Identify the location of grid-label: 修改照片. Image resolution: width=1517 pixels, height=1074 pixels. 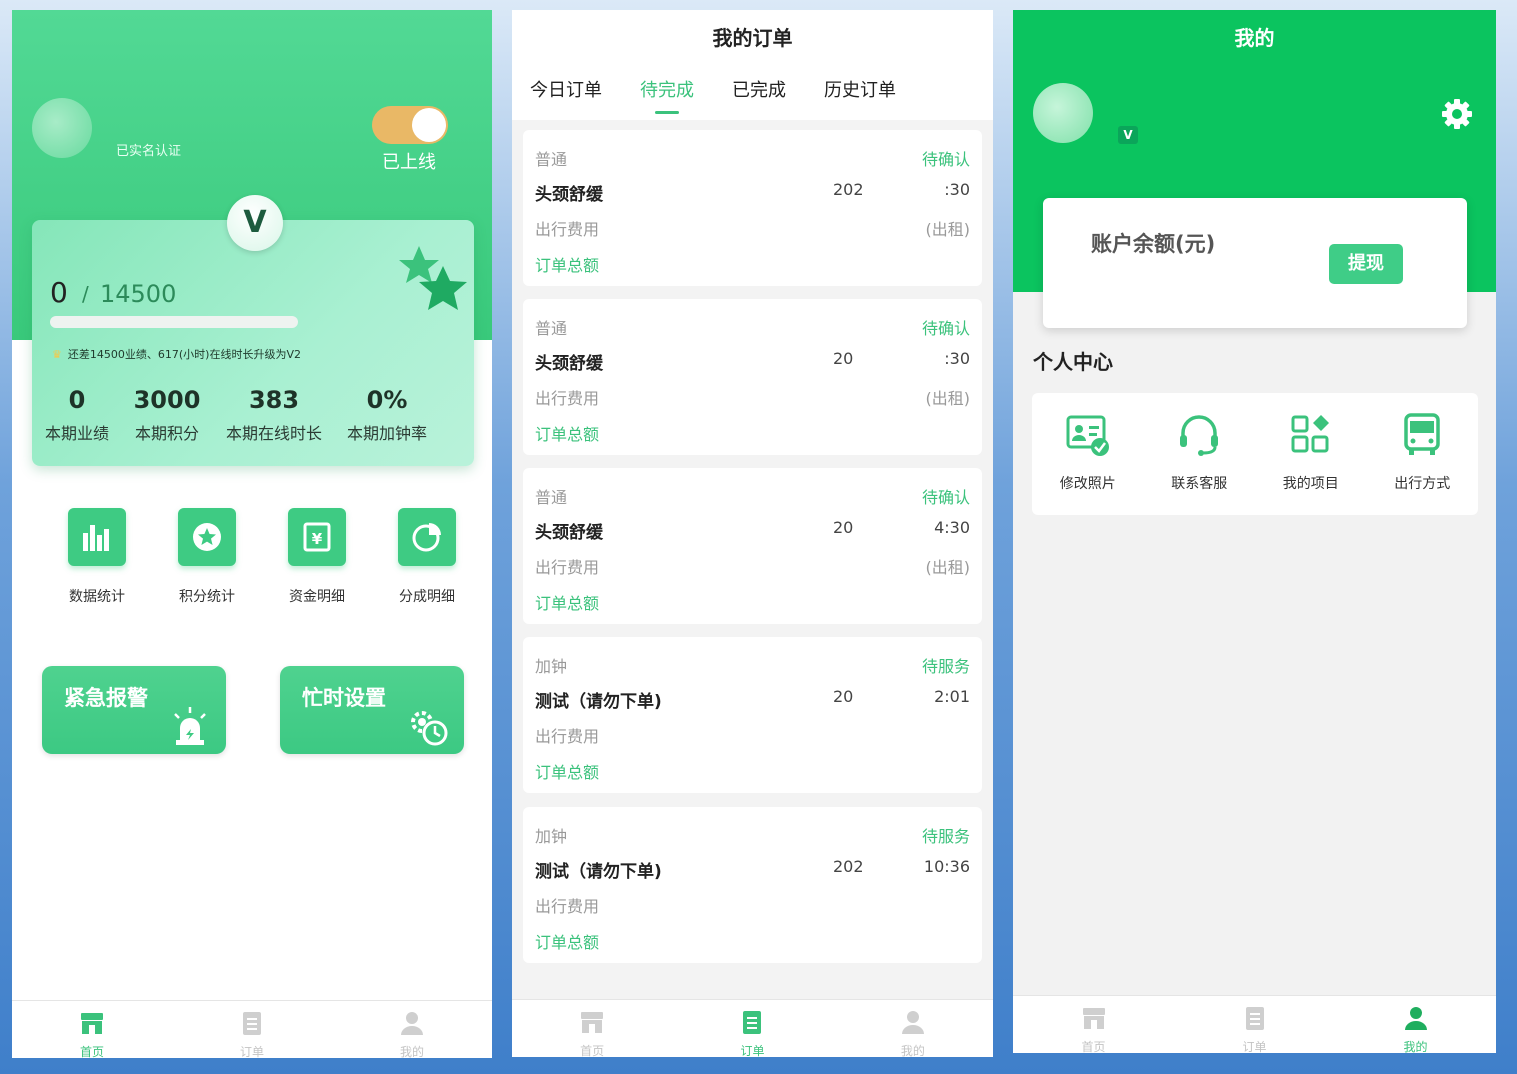
(1087, 484).